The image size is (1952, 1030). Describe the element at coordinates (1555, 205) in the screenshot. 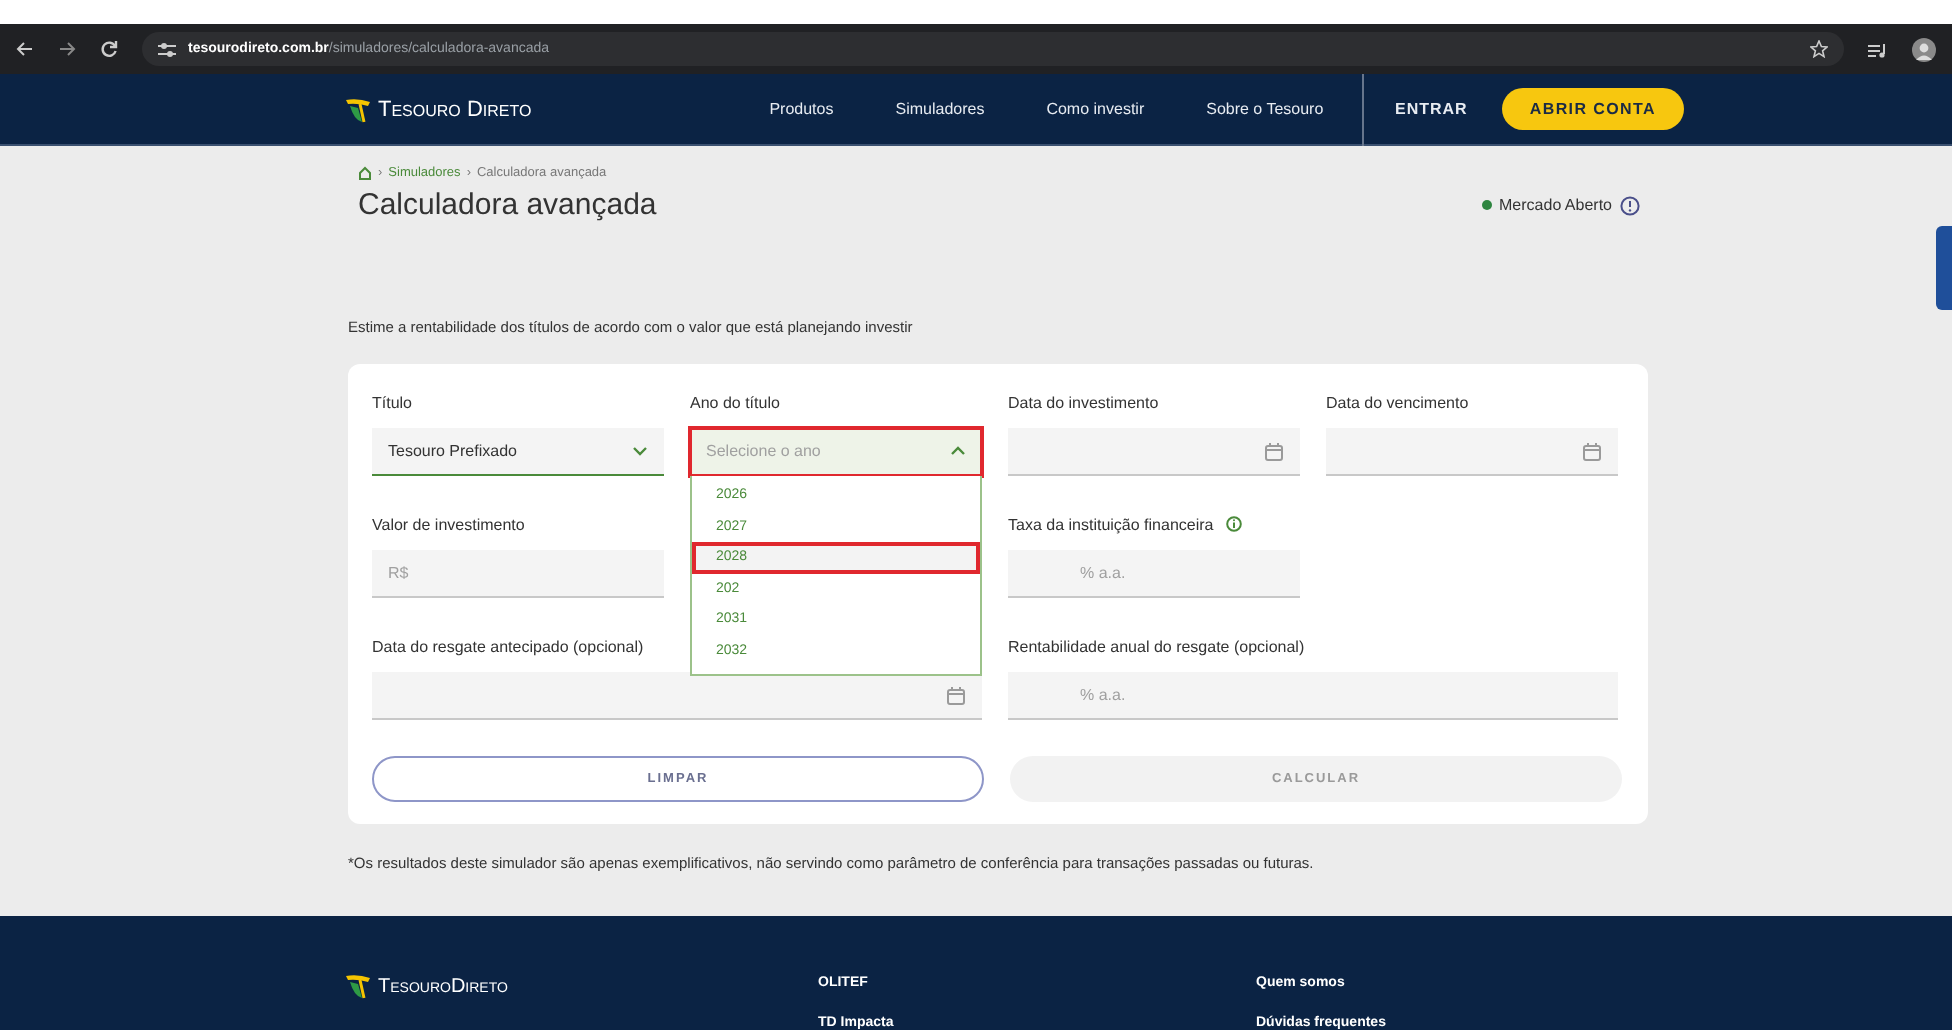

I see `market-status: Mercado Aberto` at that location.